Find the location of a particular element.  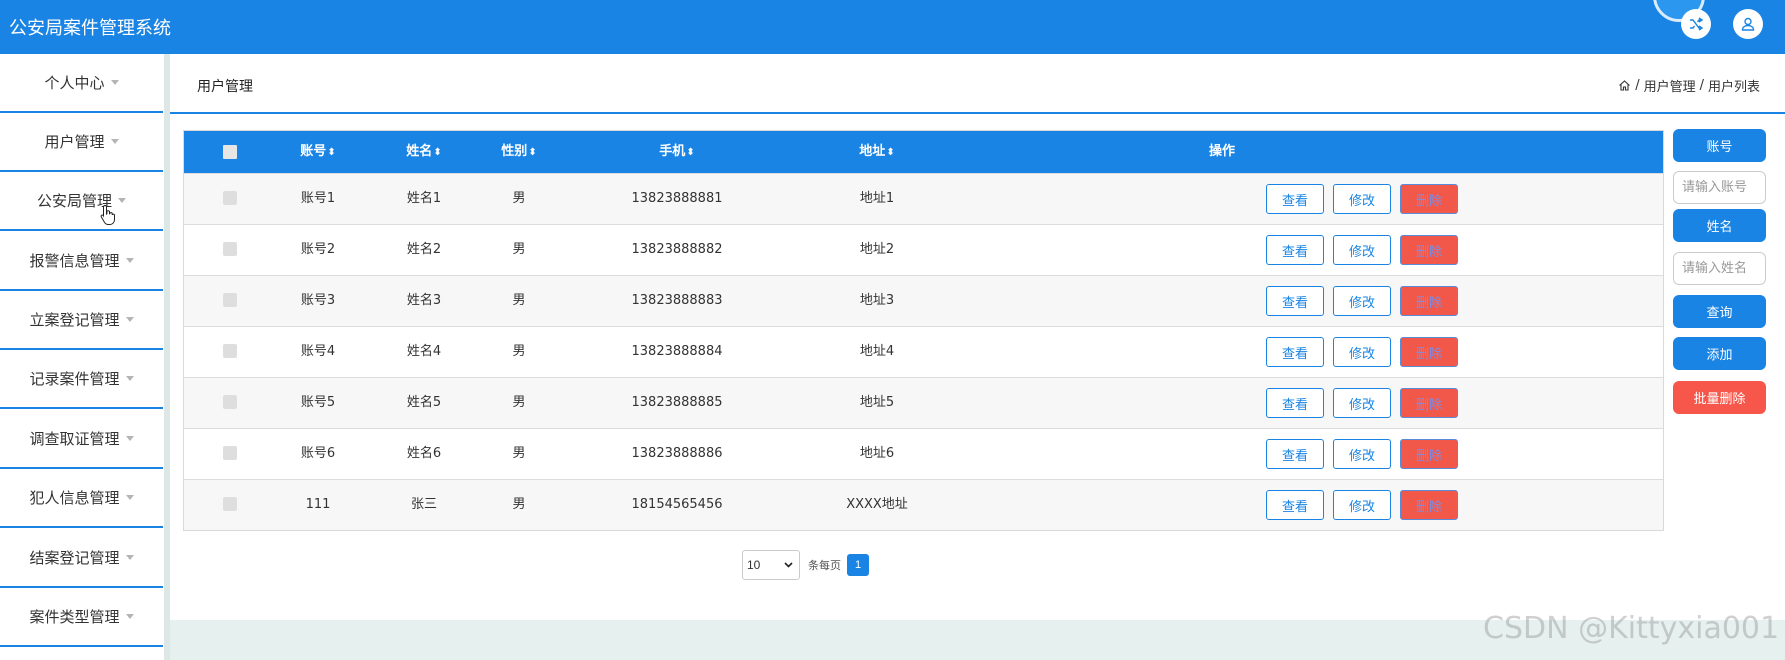

cell-address: 地址1 is located at coordinates (877, 198).